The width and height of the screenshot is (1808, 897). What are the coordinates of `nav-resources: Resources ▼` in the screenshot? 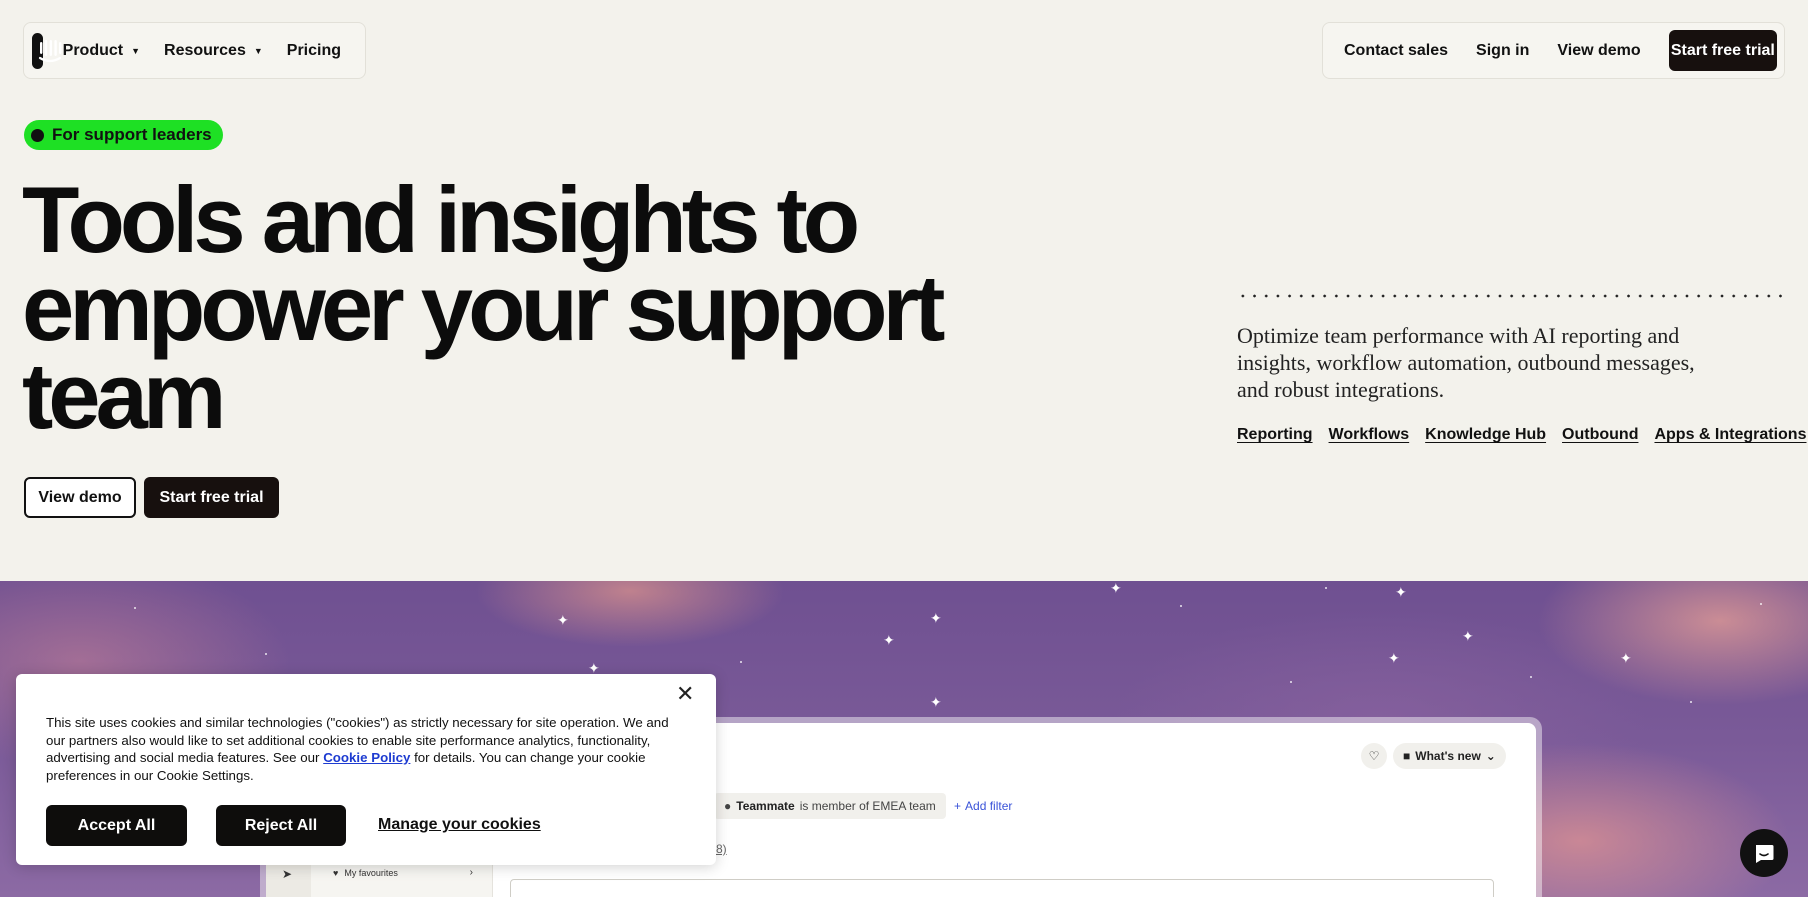 It's located at (213, 51).